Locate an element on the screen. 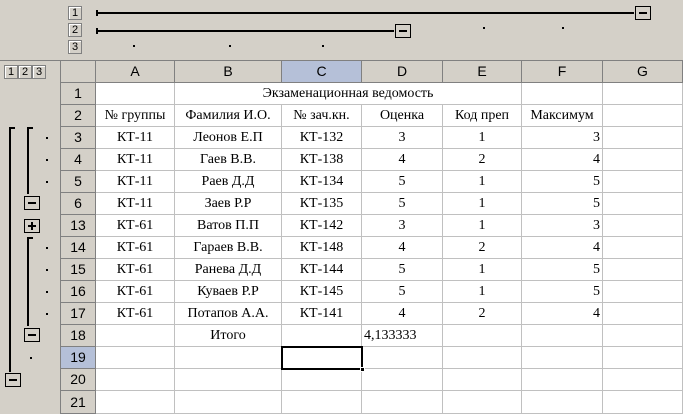 This screenshot has width=683, height=414. row-header-19: 19 is located at coordinates (78, 358).